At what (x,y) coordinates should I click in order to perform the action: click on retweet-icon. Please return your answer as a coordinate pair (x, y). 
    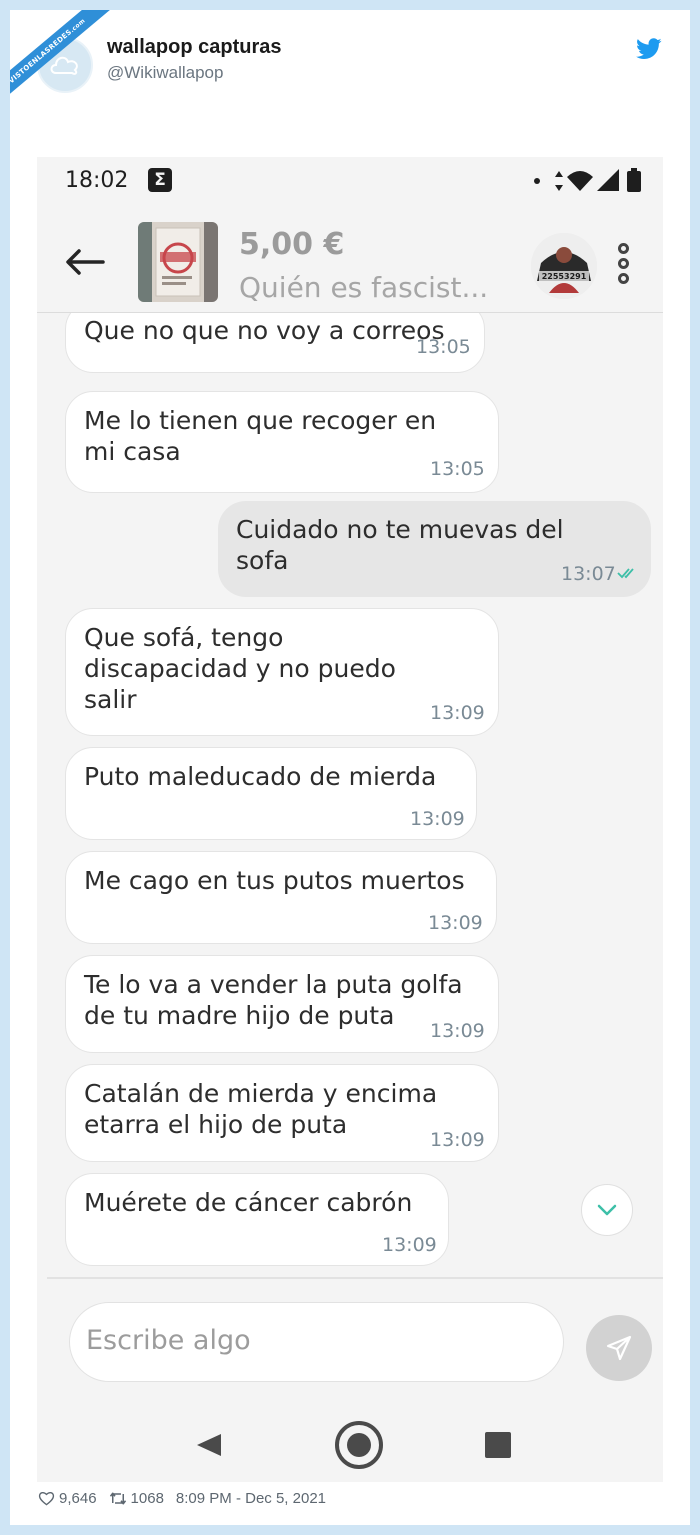
    Looking at the image, I should click on (117, 1498).